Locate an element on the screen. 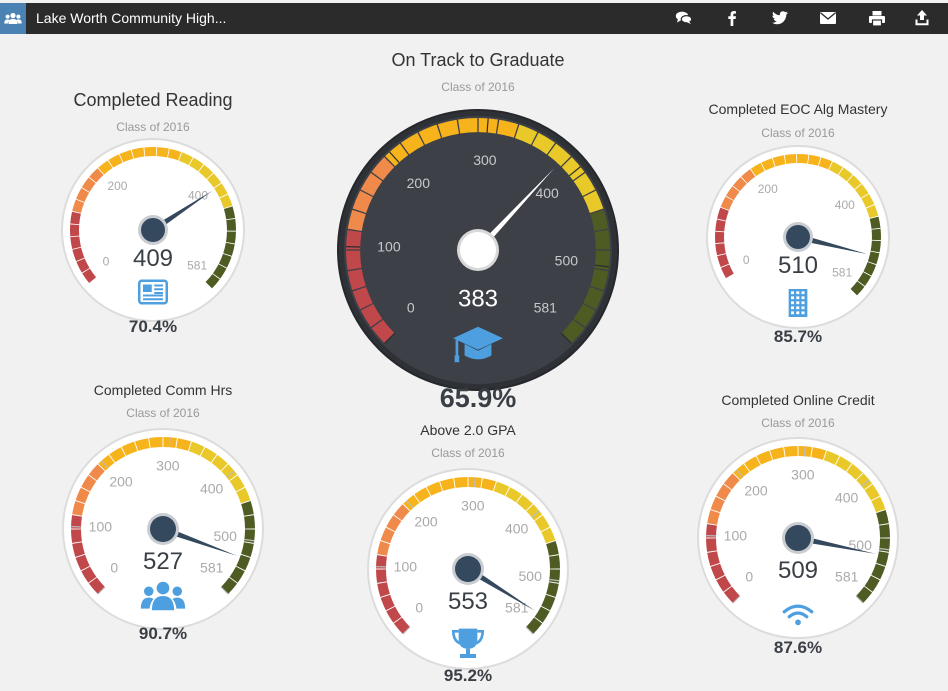 This screenshot has height=691, width=948. envelope-icon is located at coordinates (828, 18).